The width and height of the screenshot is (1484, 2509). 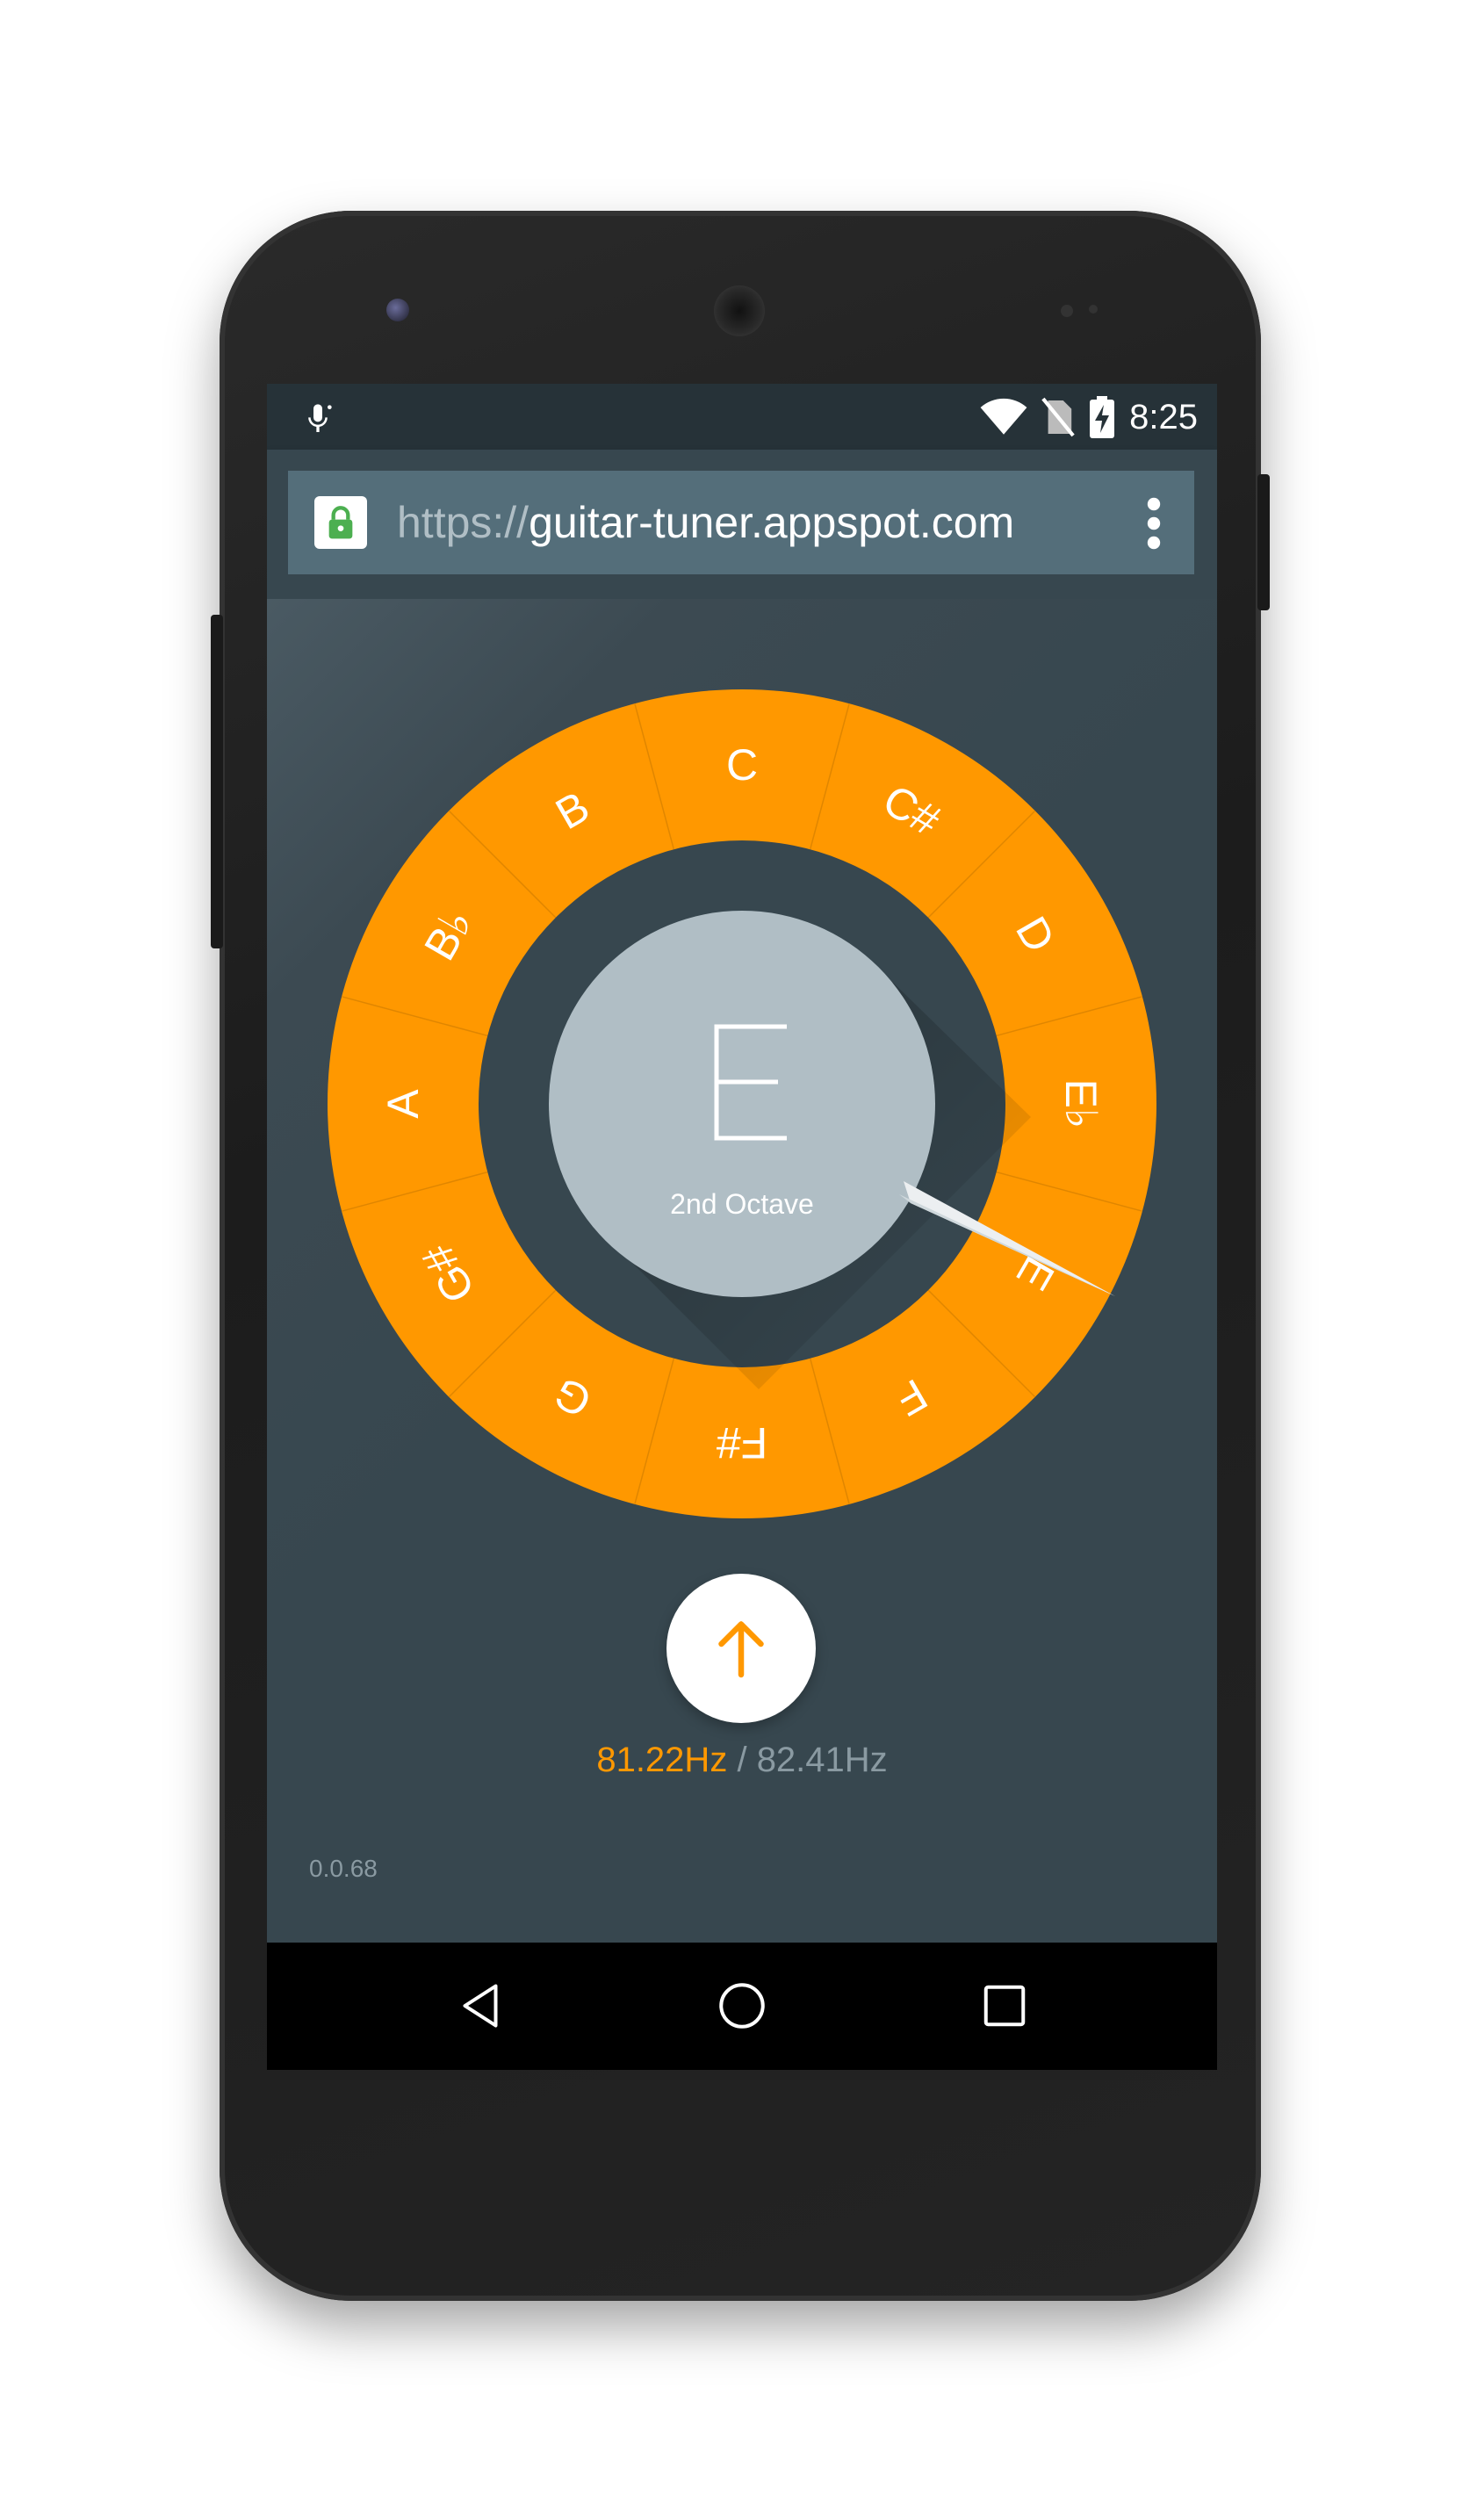 What do you see at coordinates (343, 1868) in the screenshot?
I see `version-label: 0.0.68` at bounding box center [343, 1868].